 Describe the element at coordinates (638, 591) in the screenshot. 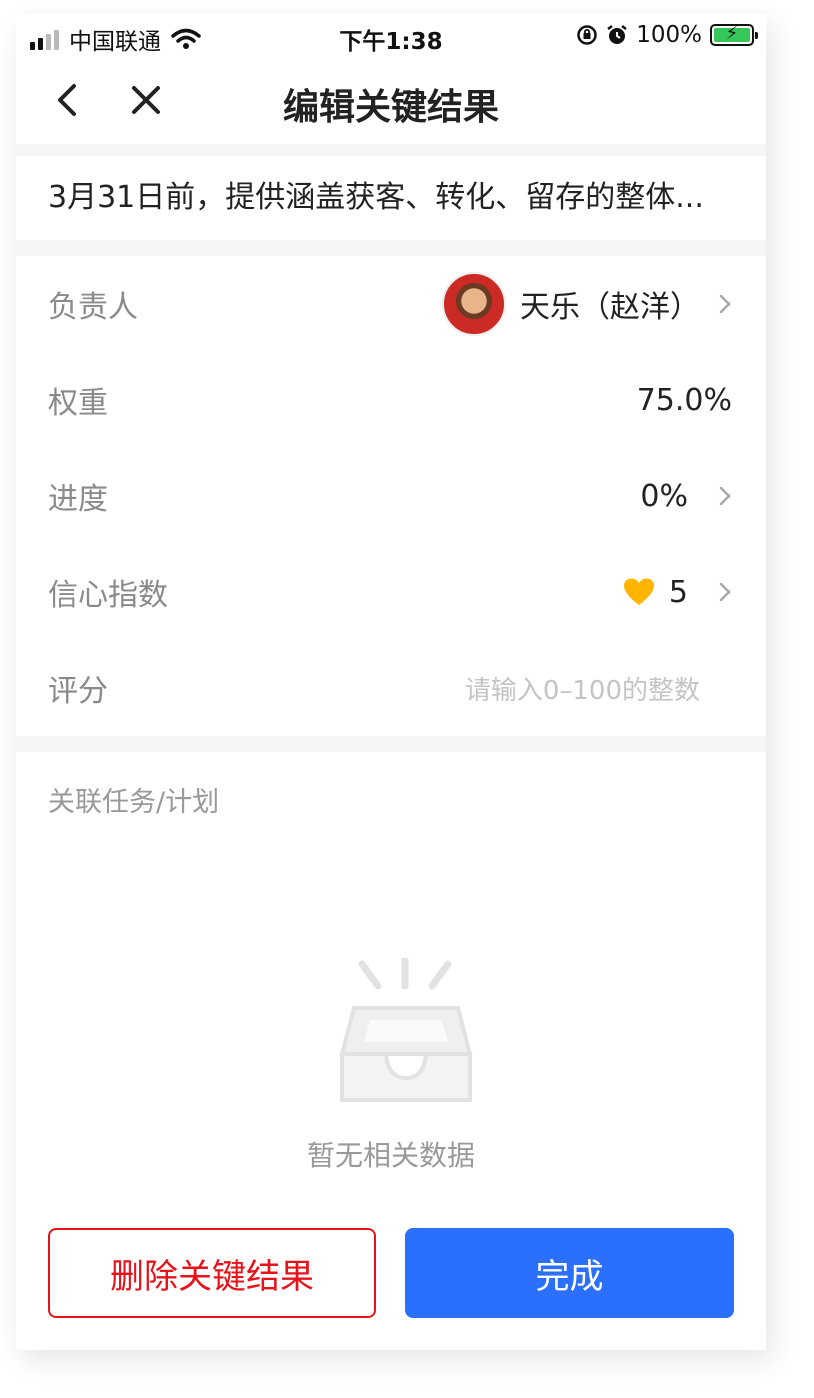

I see `heart-icon` at that location.